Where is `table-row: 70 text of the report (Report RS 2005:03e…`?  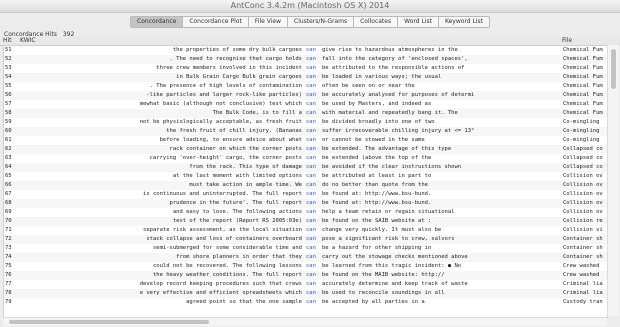
table-row: 70 text of the report (Report RS 2005:03e… is located at coordinates (305, 221).